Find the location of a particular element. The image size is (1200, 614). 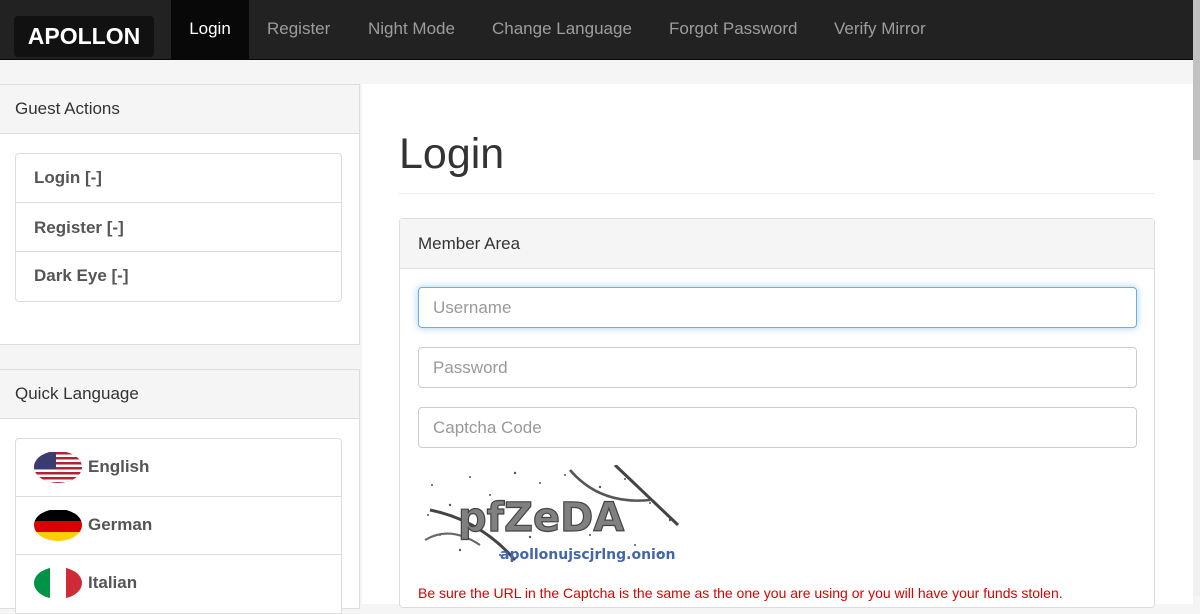

brand-logo: APOLLON is located at coordinates (84, 36).